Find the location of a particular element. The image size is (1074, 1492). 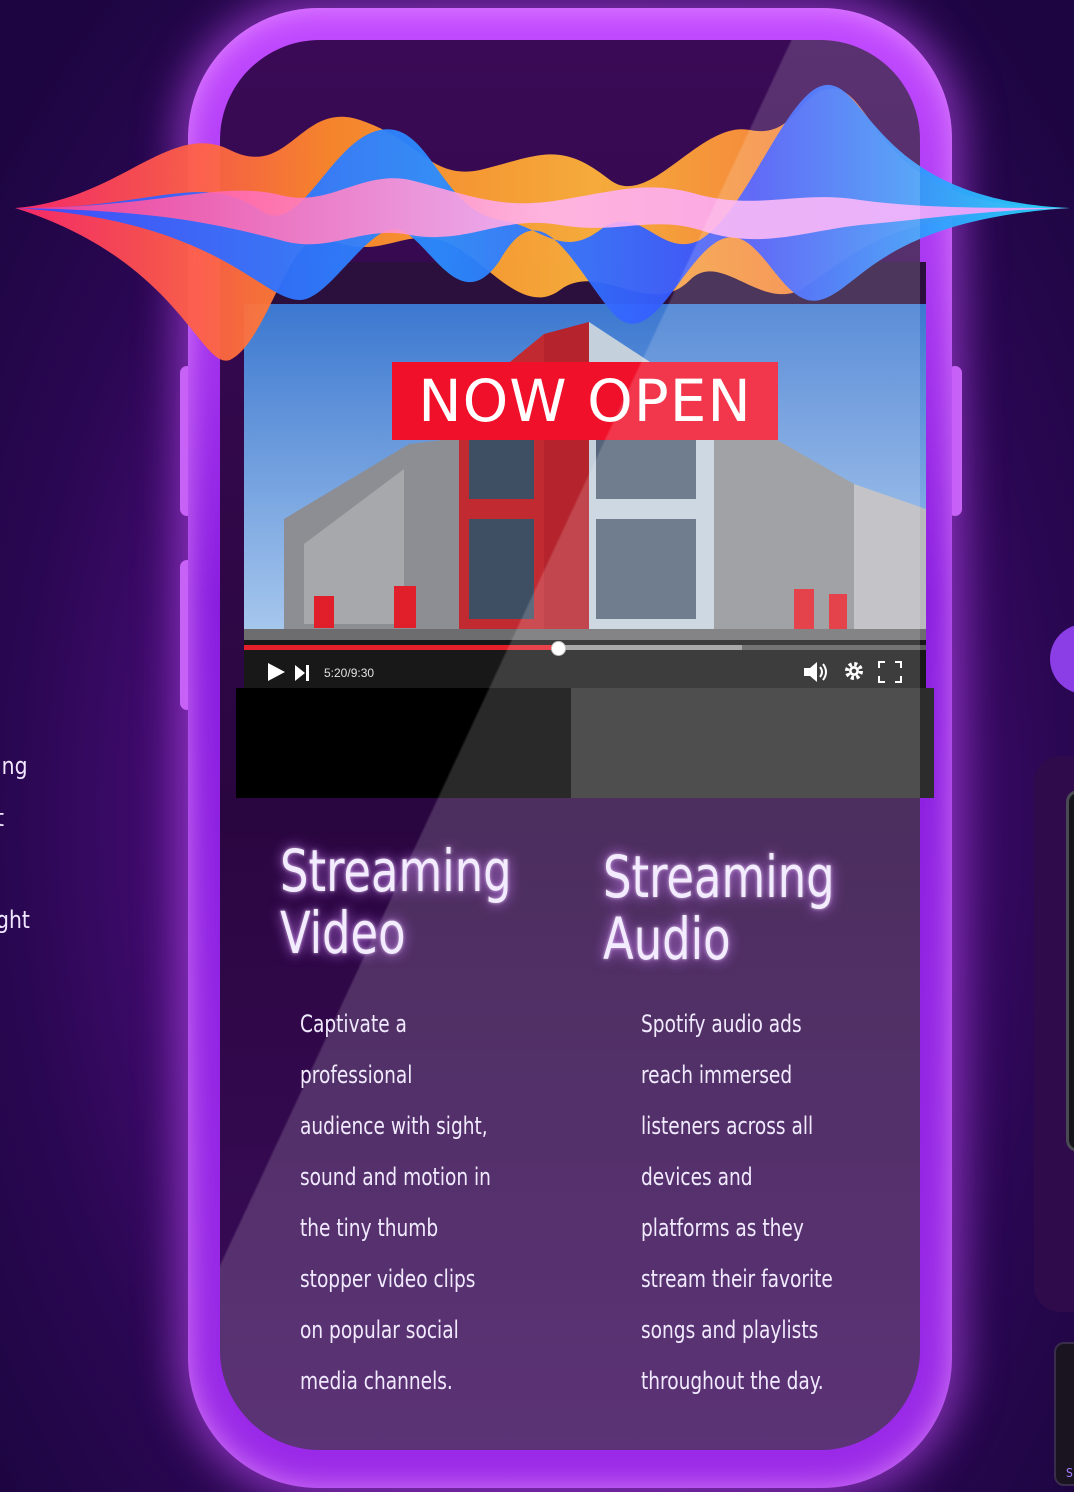

edge-text-3: ght is located at coordinates (15, 920).